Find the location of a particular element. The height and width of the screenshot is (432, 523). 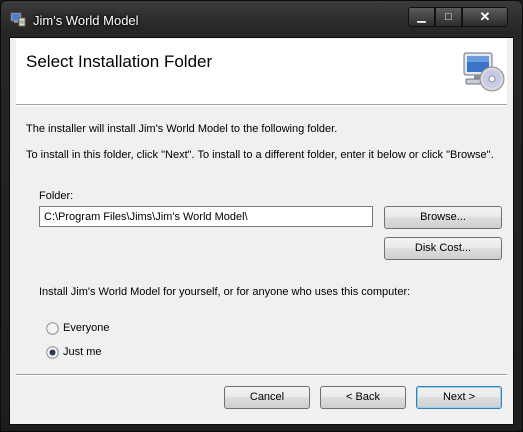

installer-app-icon is located at coordinates (18, 19).